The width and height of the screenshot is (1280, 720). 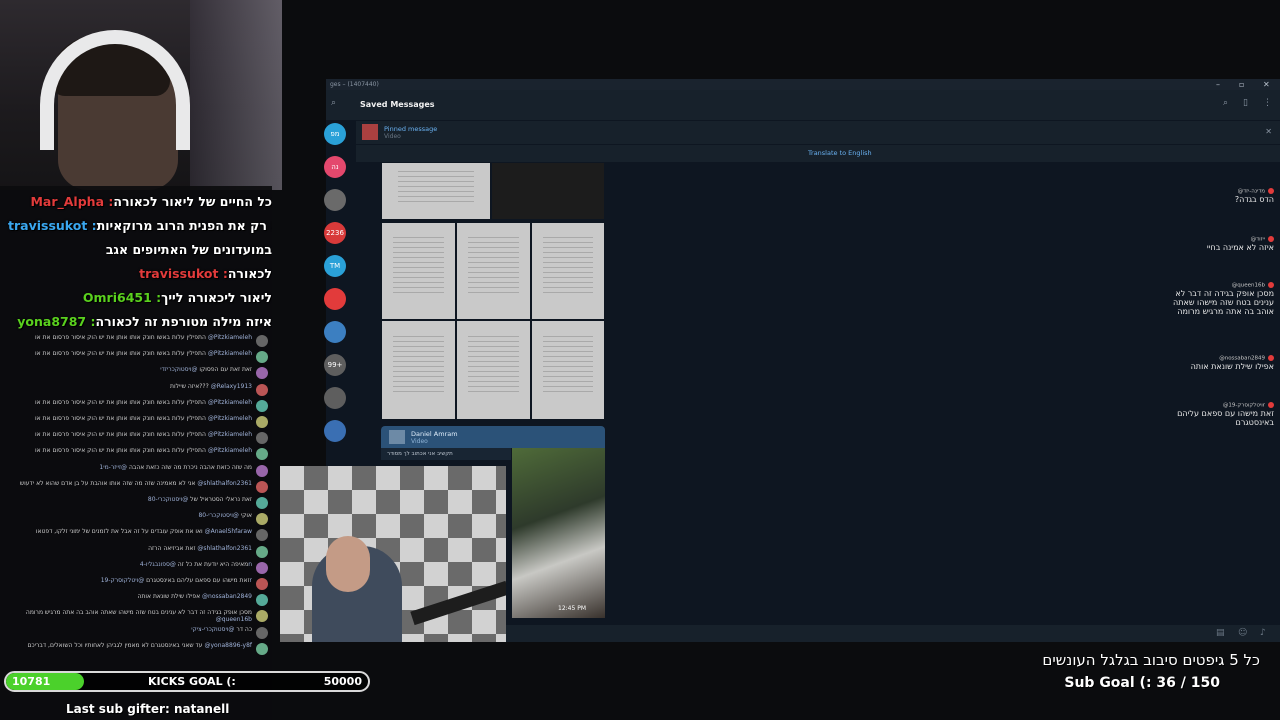 I want to click on photo-dark, so click(x=548, y=191).